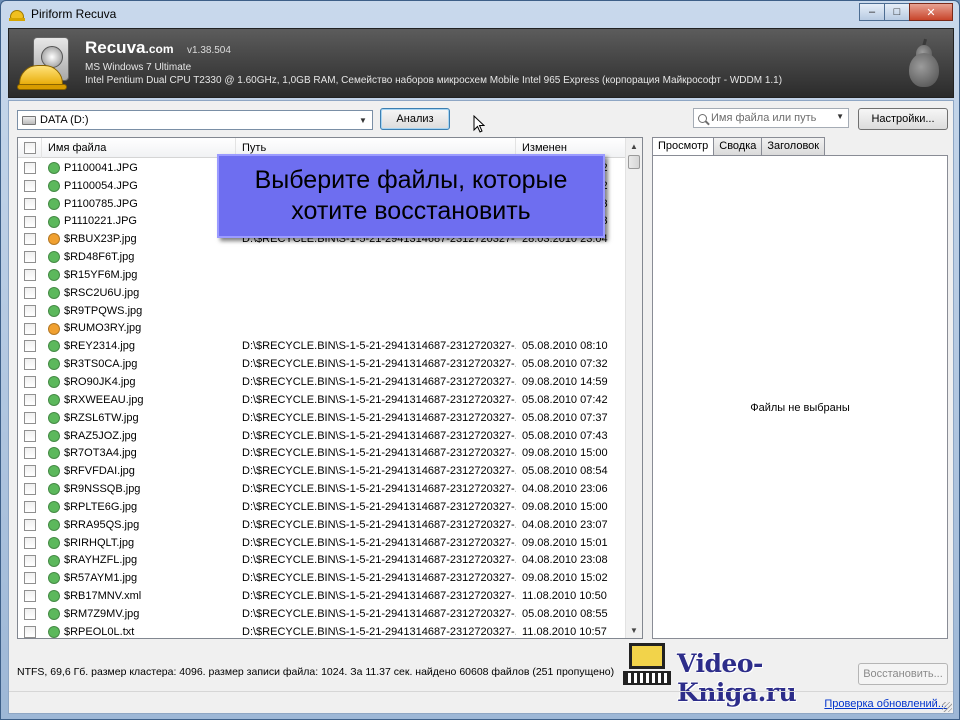 This screenshot has width=960, height=720. What do you see at coordinates (322, 275) in the screenshot?
I see `table-row: $R15YF6M.jpg` at bounding box center [322, 275].